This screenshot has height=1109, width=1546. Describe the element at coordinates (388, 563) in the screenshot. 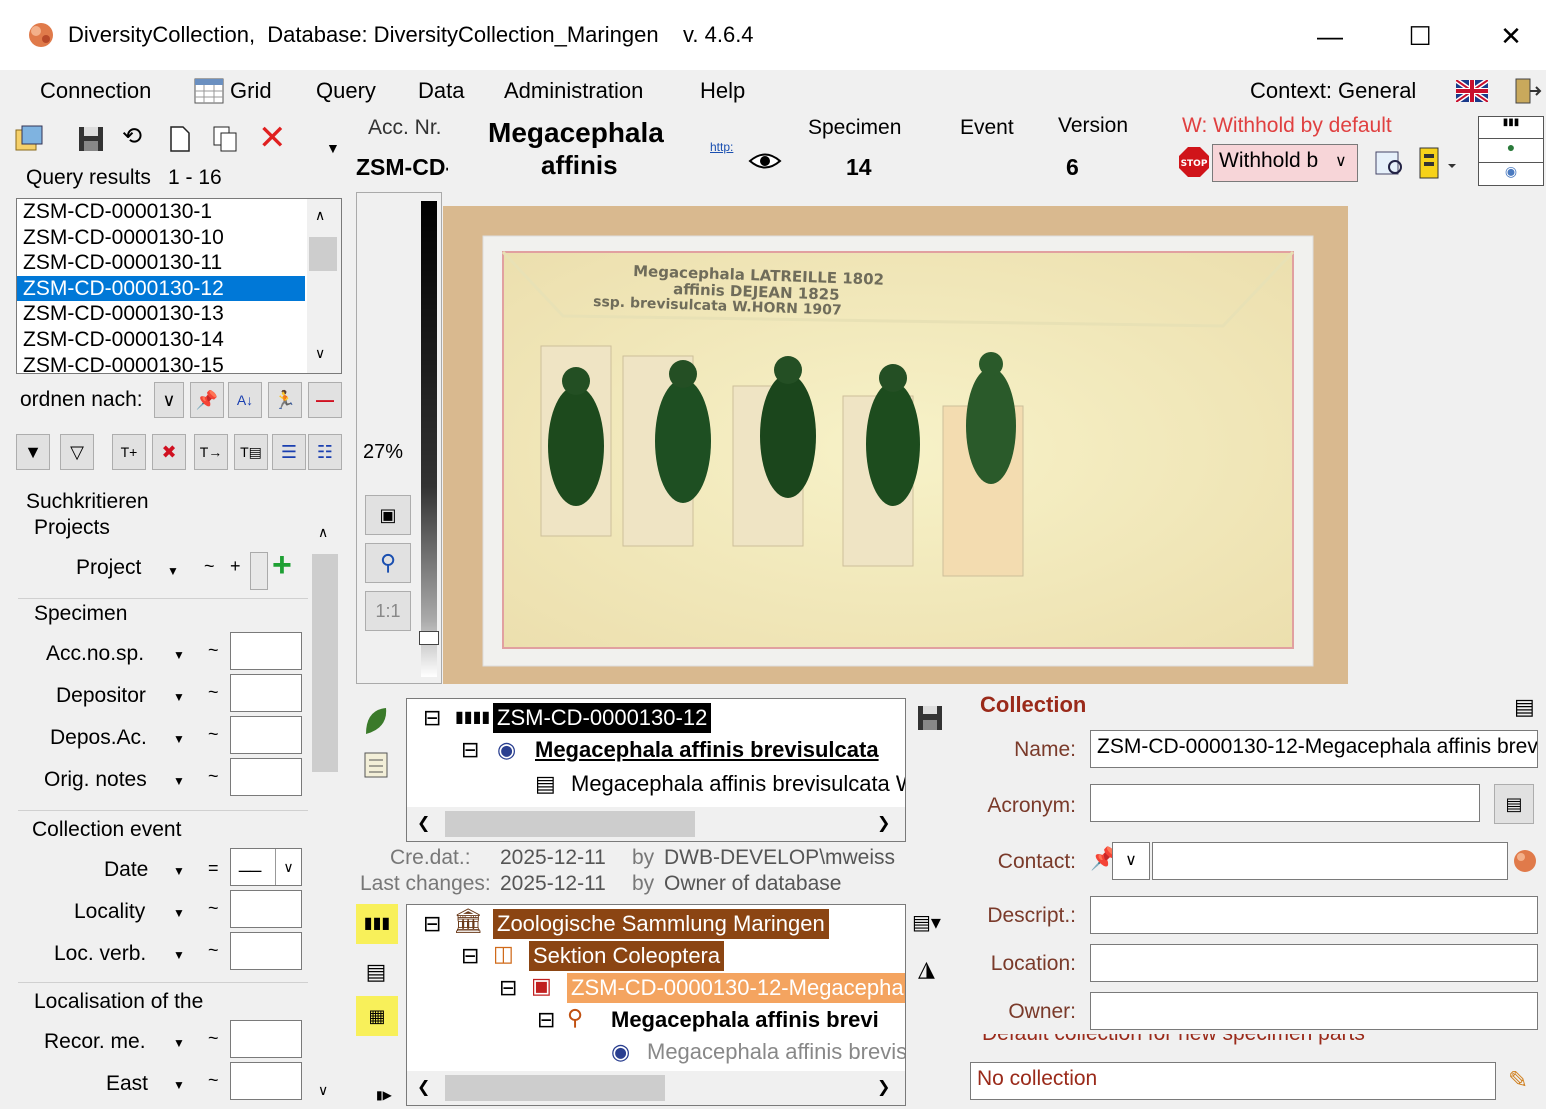

I see `zoom-icon: ⚲` at that location.